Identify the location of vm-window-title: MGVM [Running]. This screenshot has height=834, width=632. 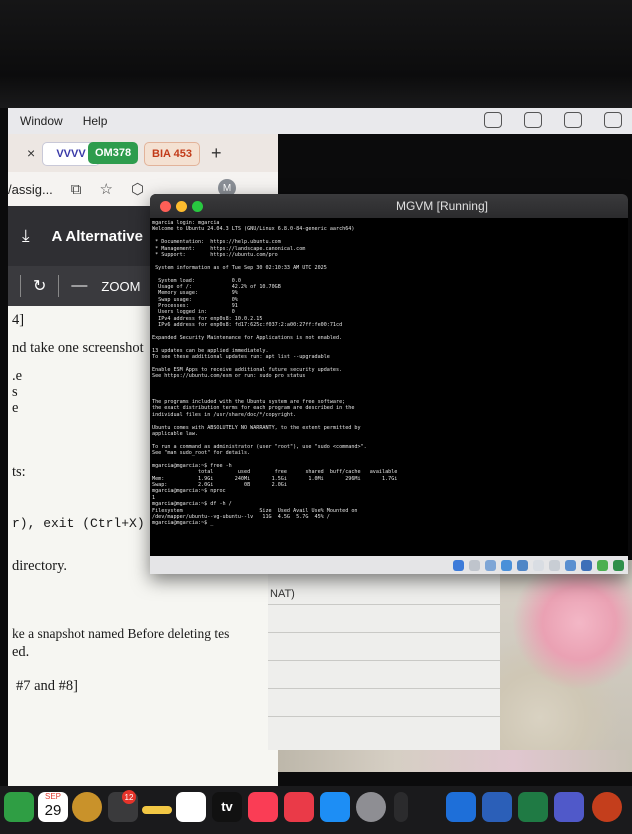
(441, 206).